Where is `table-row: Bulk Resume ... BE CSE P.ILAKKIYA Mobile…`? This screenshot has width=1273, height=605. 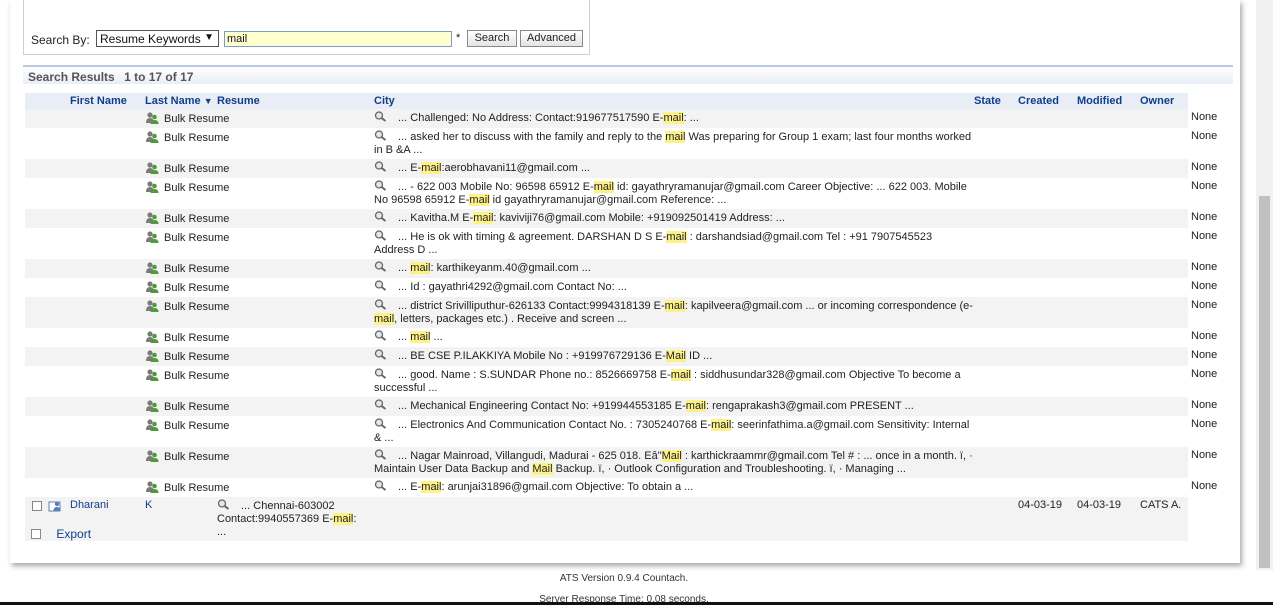
table-row: Bulk Resume ... BE CSE P.ILAKKIYA Mobile… is located at coordinates (622, 356).